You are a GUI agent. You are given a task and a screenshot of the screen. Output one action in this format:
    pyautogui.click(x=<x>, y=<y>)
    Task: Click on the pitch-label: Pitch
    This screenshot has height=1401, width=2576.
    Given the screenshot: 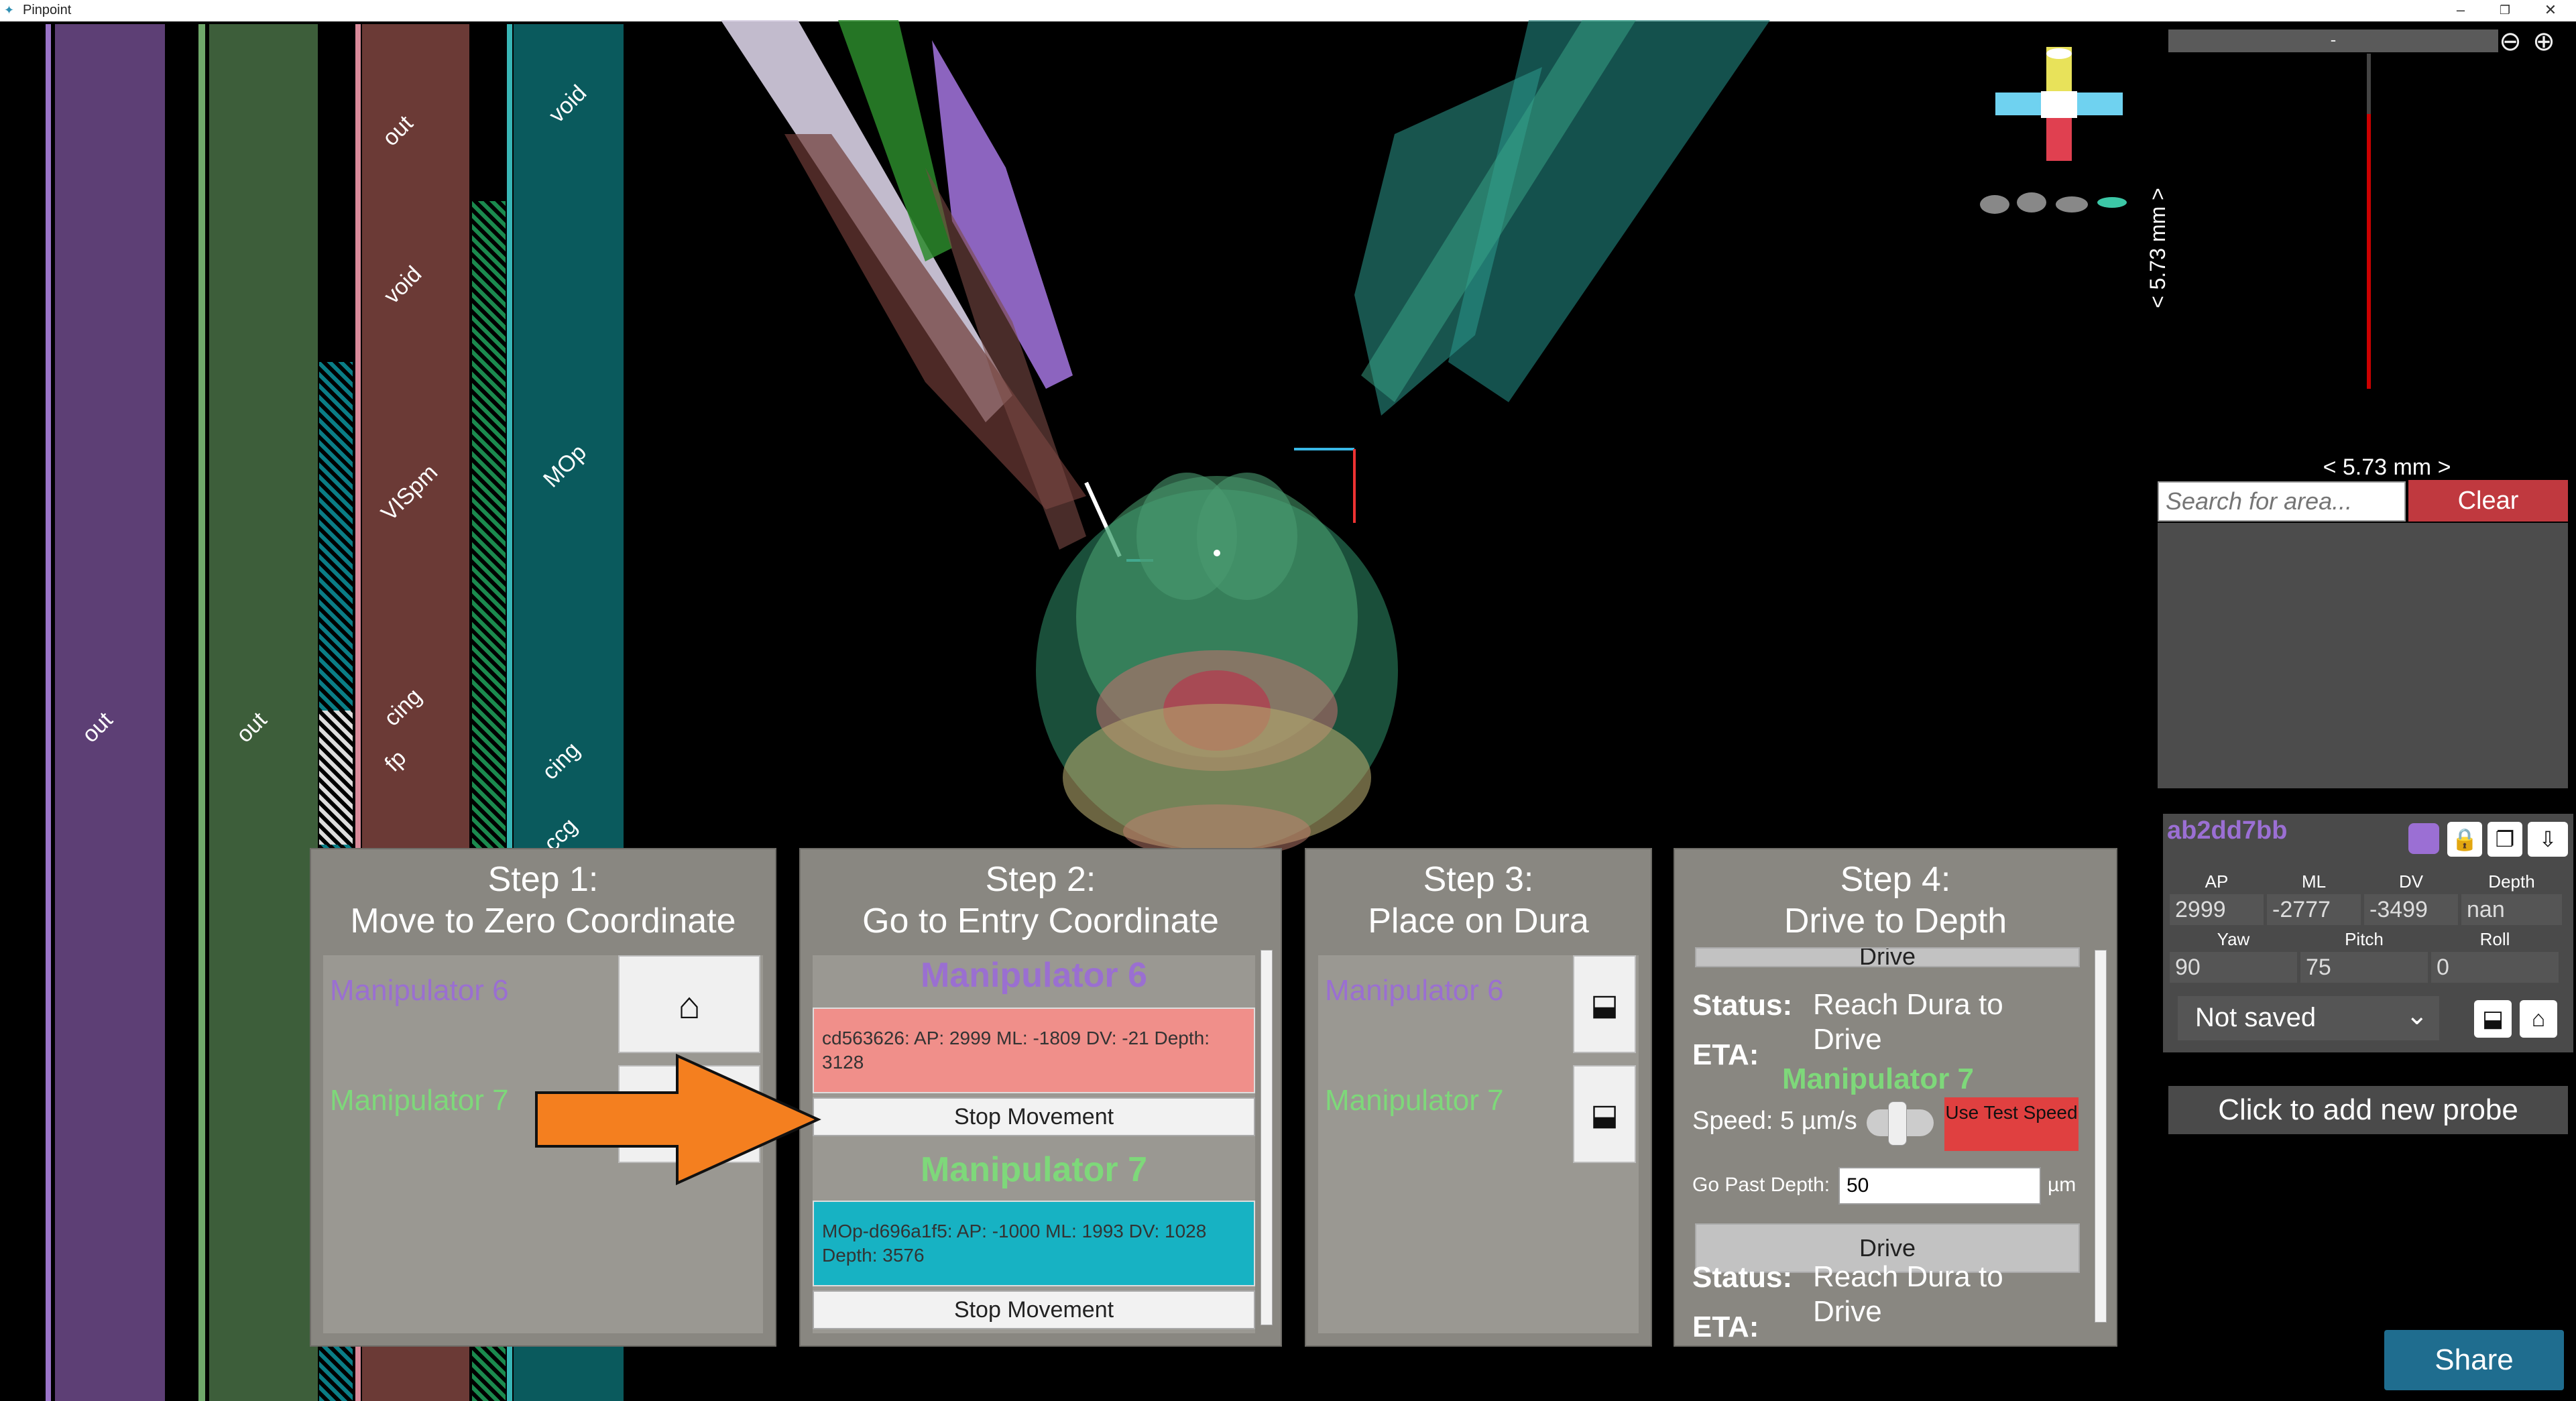 What is the action you would take?
    pyautogui.click(x=2364, y=939)
    